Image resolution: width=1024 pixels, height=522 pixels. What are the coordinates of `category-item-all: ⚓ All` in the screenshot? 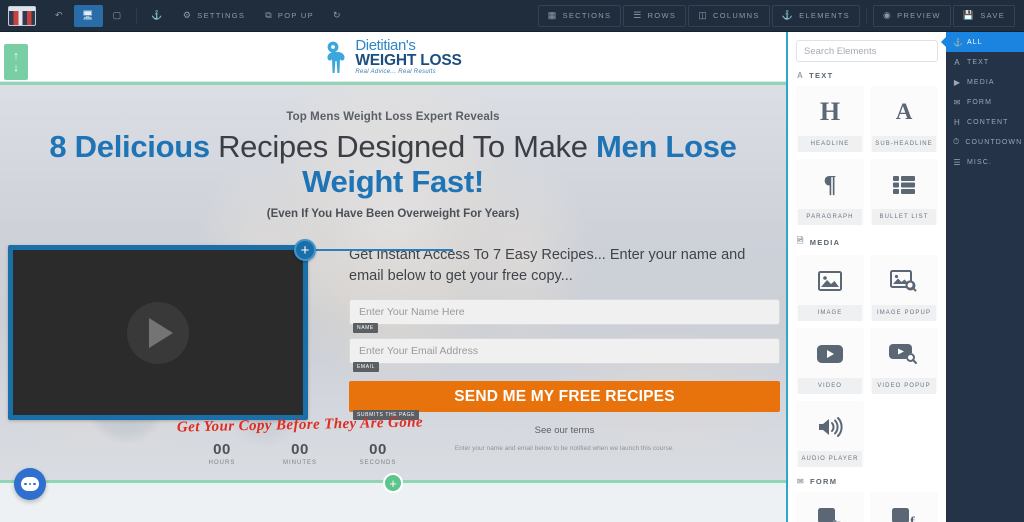 It's located at (982, 42).